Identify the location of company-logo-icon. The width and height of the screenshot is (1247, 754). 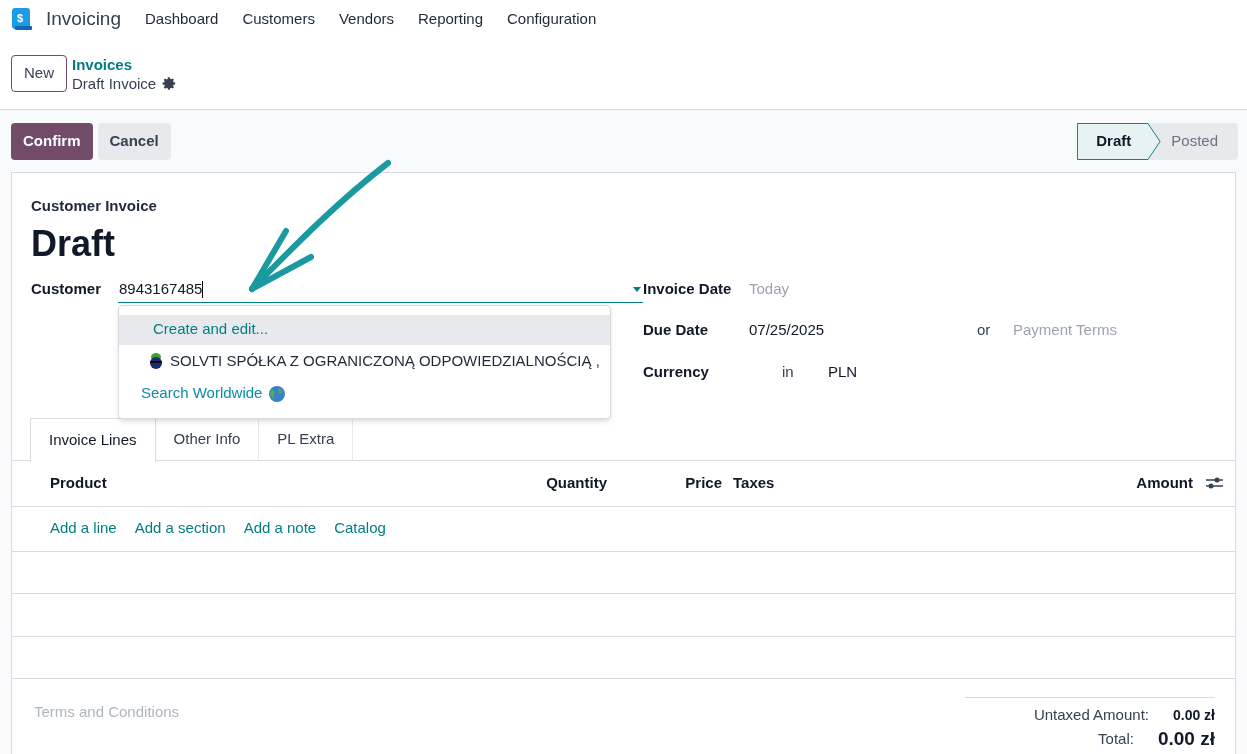
(156, 361).